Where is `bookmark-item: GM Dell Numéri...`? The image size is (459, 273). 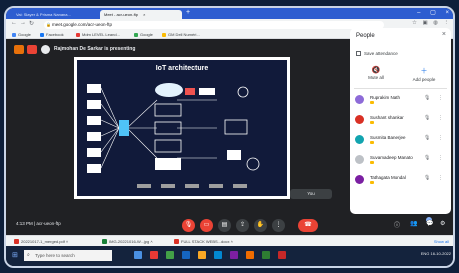 bookmark-item: GM Dell Numéri... is located at coordinates (181, 34).